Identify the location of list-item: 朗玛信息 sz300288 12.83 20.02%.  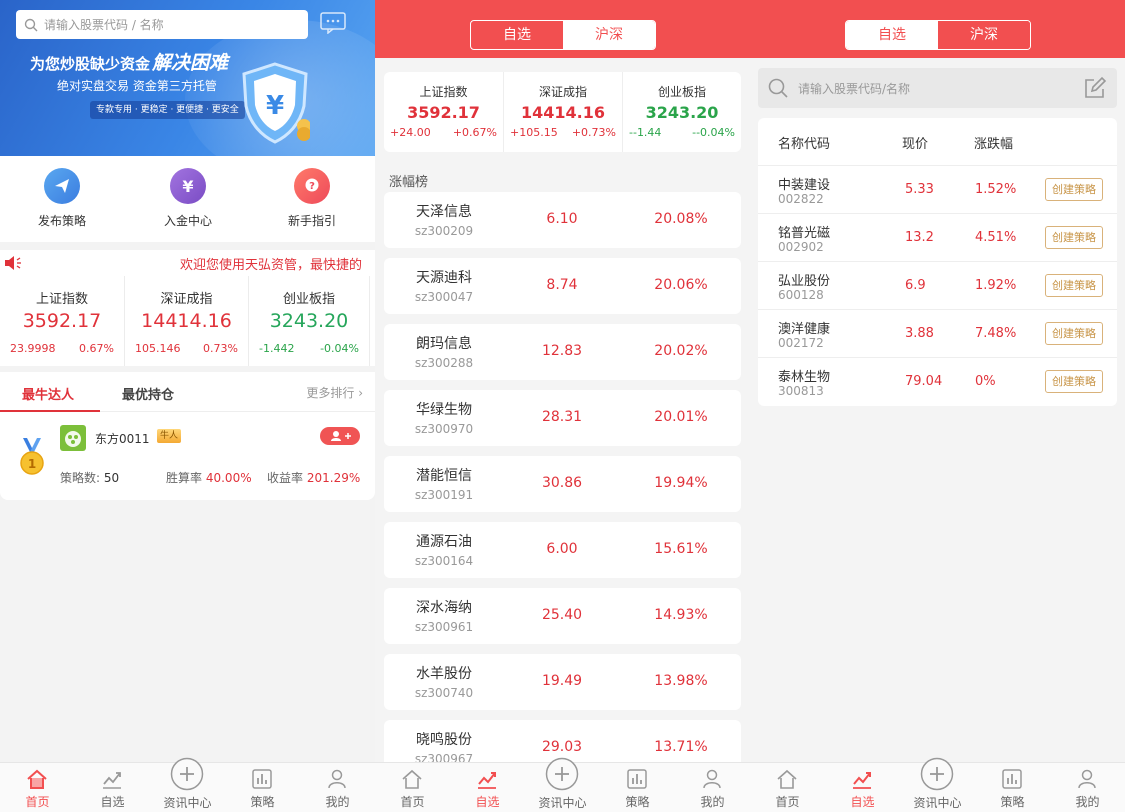
(562, 352).